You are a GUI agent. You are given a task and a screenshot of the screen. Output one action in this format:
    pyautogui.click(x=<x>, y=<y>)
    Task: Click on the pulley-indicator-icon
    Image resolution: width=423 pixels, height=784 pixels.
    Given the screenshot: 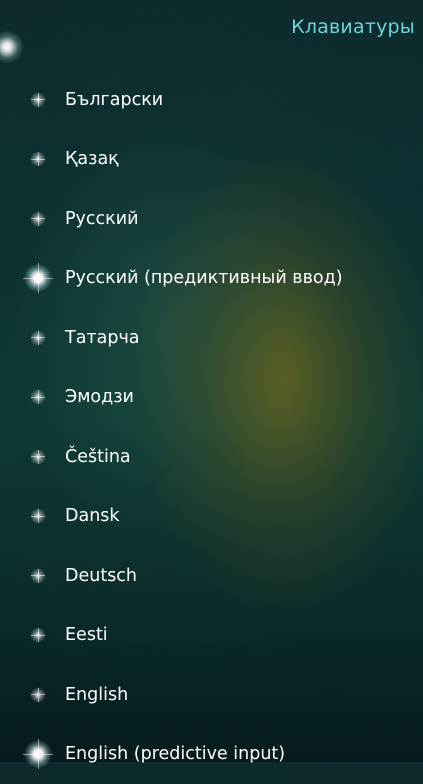 What is the action you would take?
    pyautogui.click(x=12, y=47)
    